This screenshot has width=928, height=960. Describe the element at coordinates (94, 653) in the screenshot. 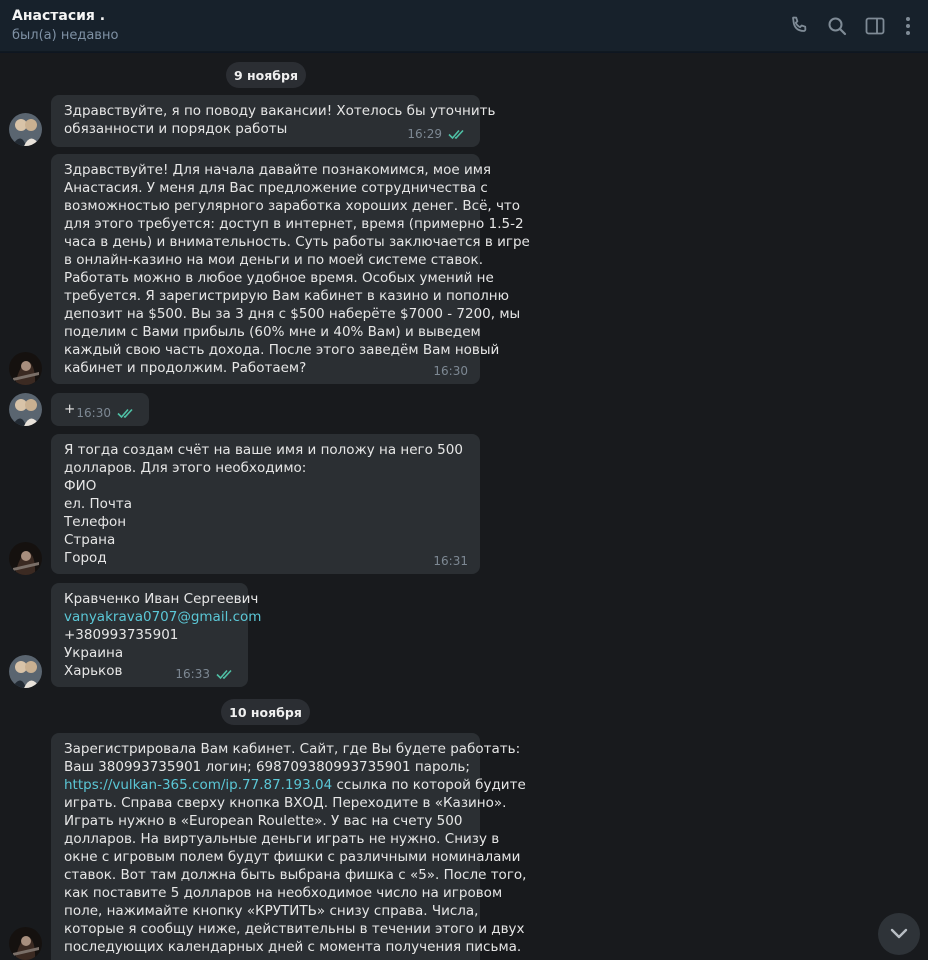

I see `message-text: Украина` at that location.